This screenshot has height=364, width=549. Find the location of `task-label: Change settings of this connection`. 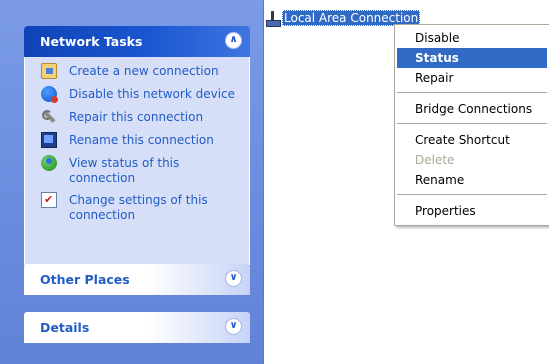

task-label: Change settings of this connection is located at coordinates (138, 207).